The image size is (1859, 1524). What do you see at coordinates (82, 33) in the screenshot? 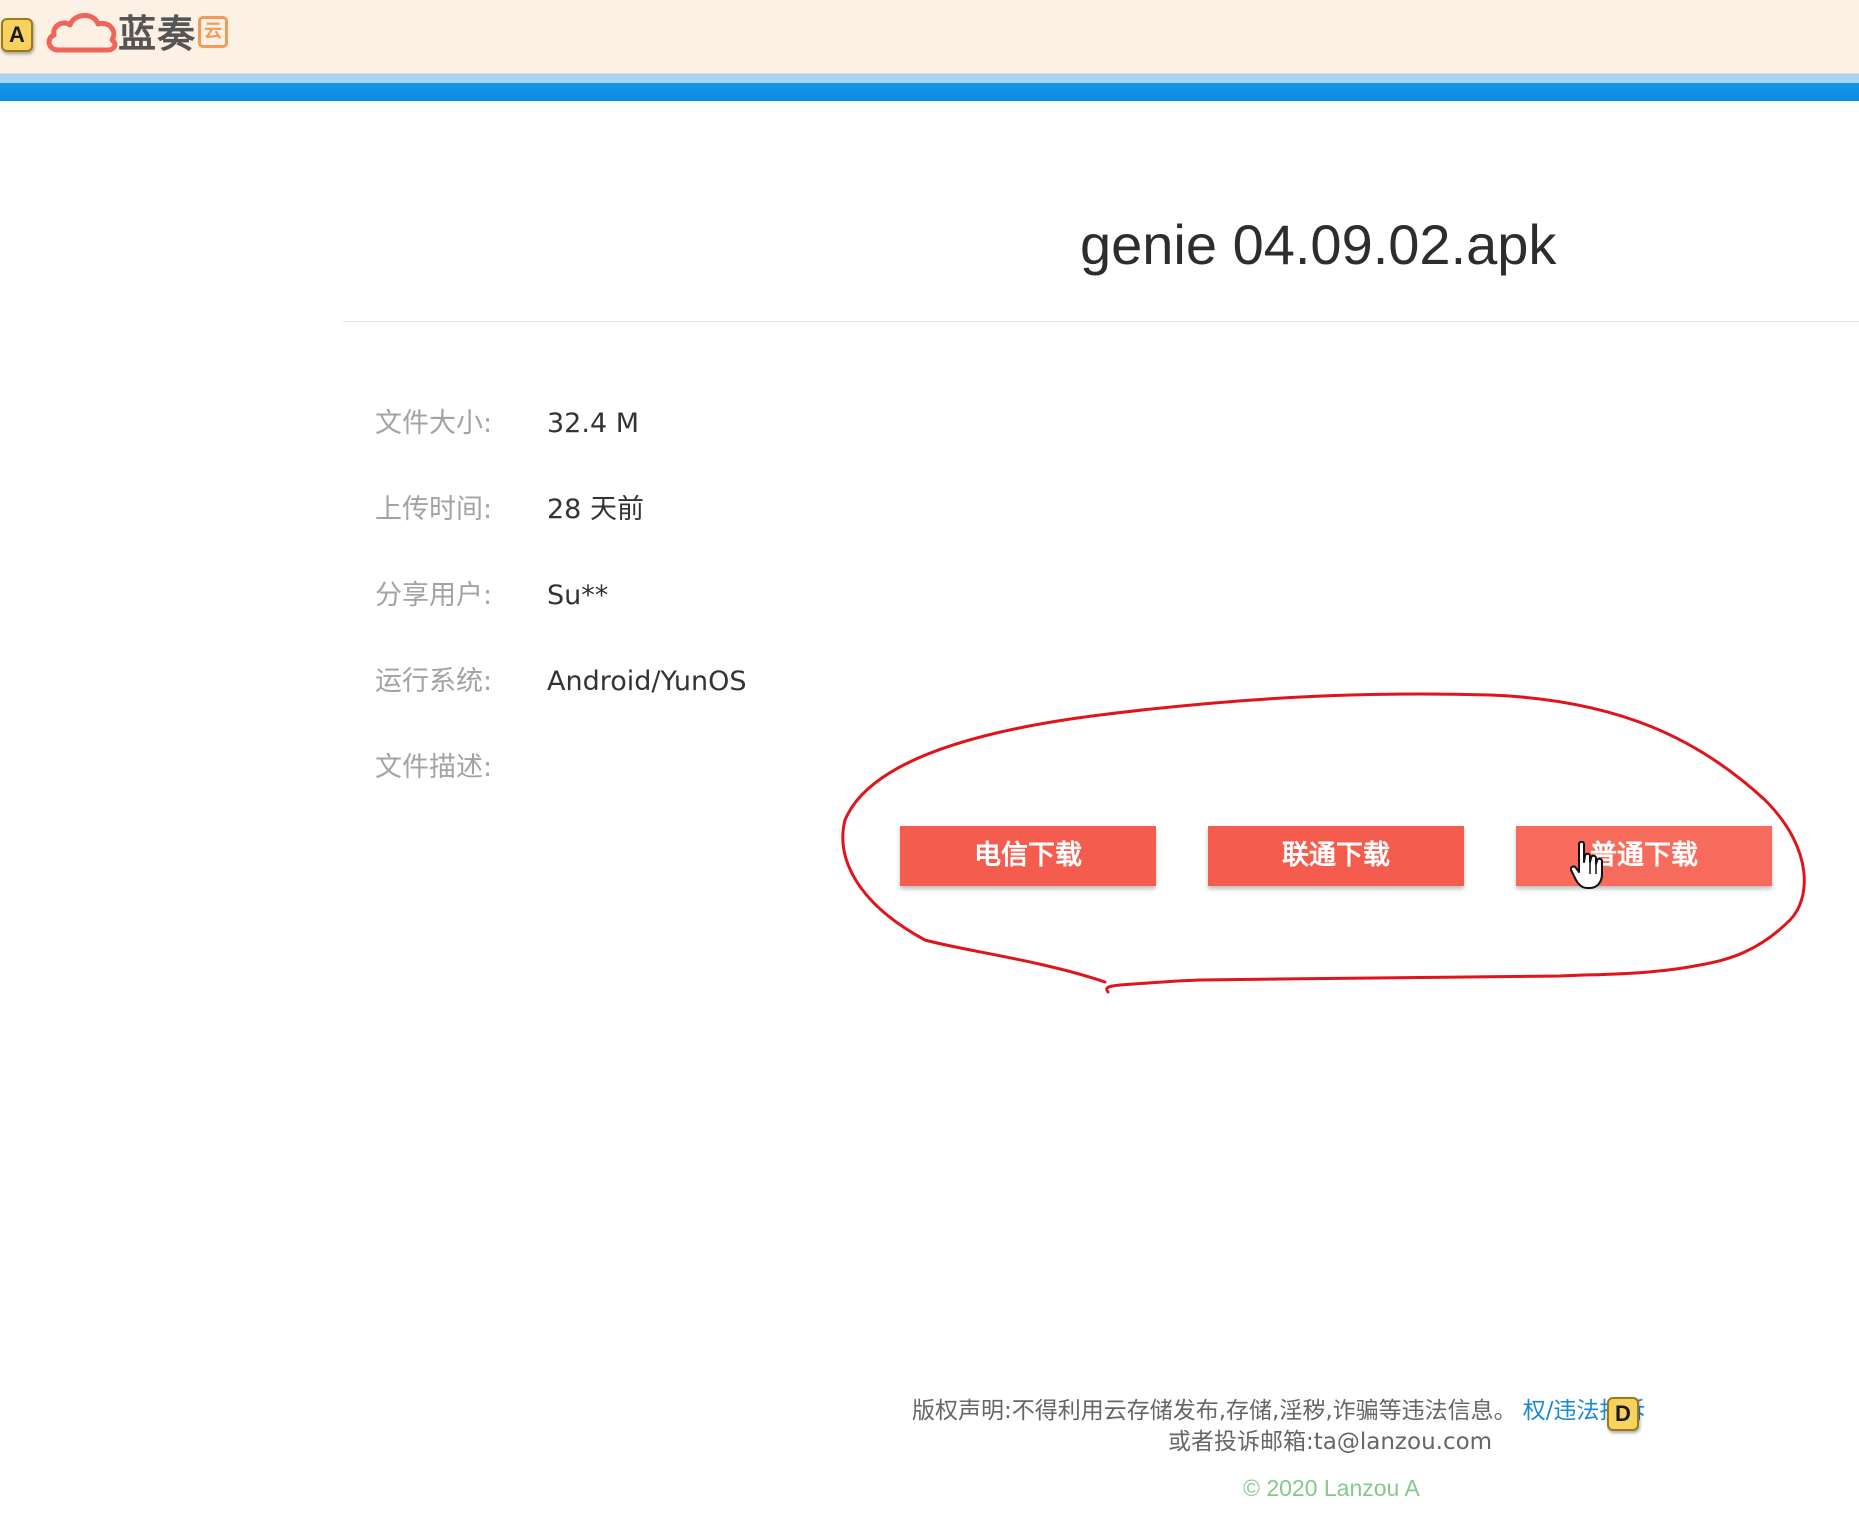
I see `cloud-icon` at bounding box center [82, 33].